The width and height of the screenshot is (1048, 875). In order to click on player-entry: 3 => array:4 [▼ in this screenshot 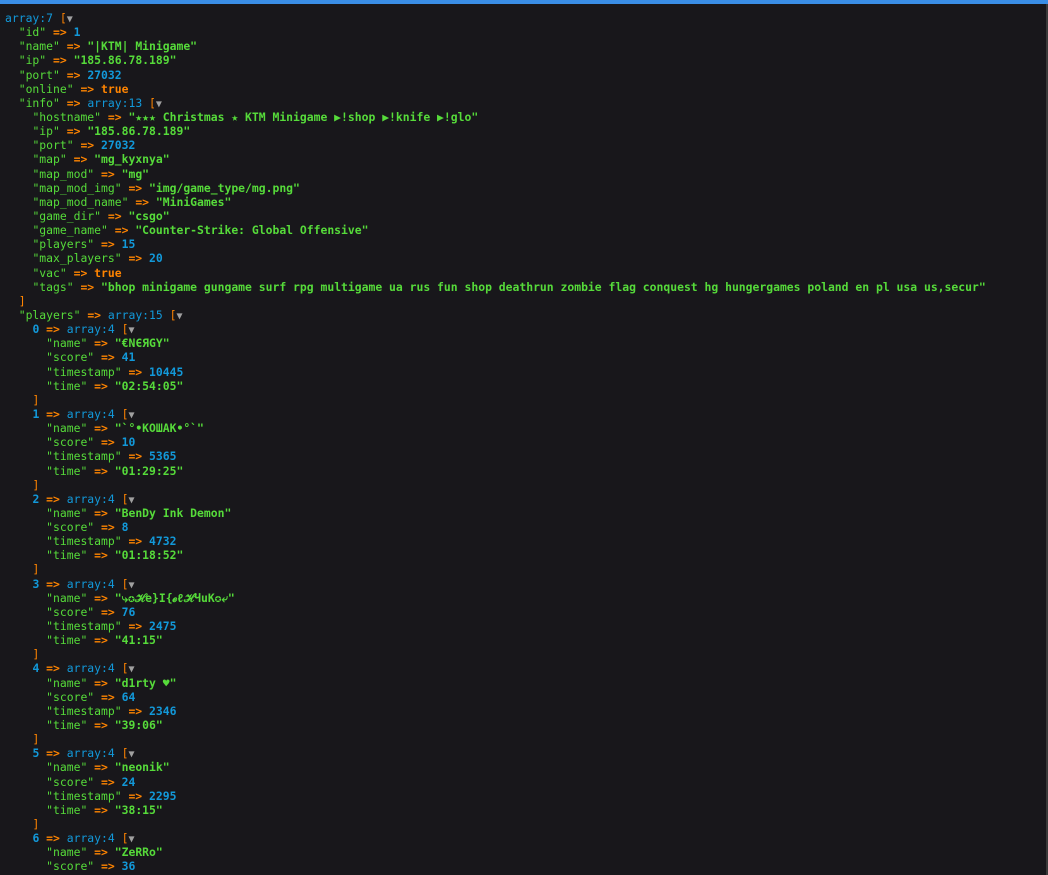, I will do `click(524, 584)`.